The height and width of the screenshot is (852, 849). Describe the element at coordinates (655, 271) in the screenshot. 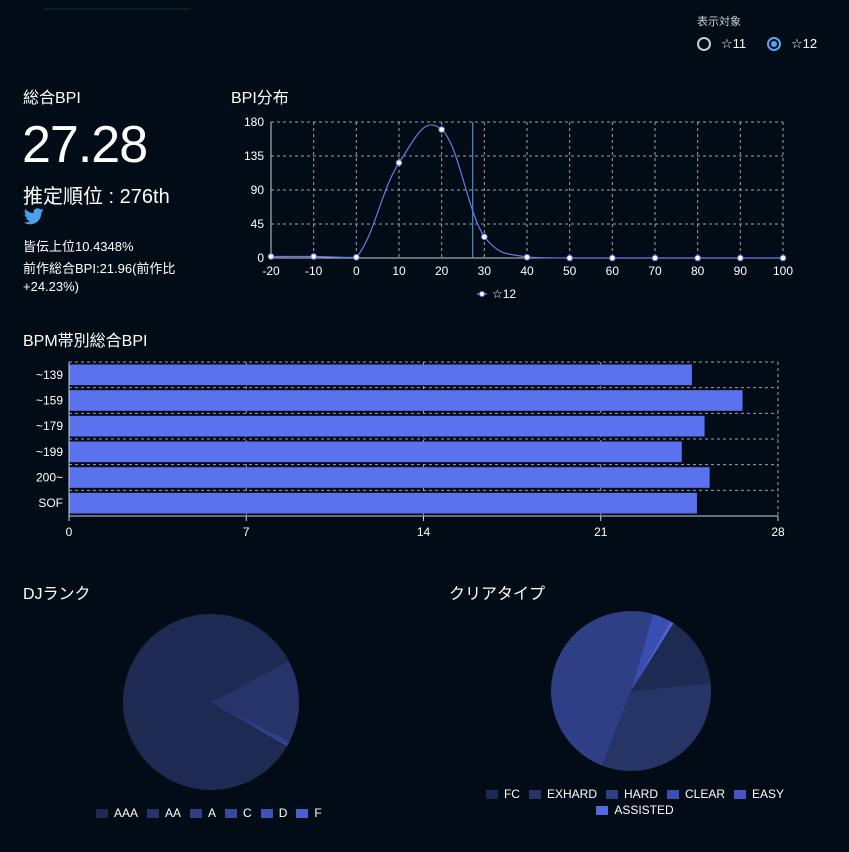

I see `x-tick-label: 70` at that location.